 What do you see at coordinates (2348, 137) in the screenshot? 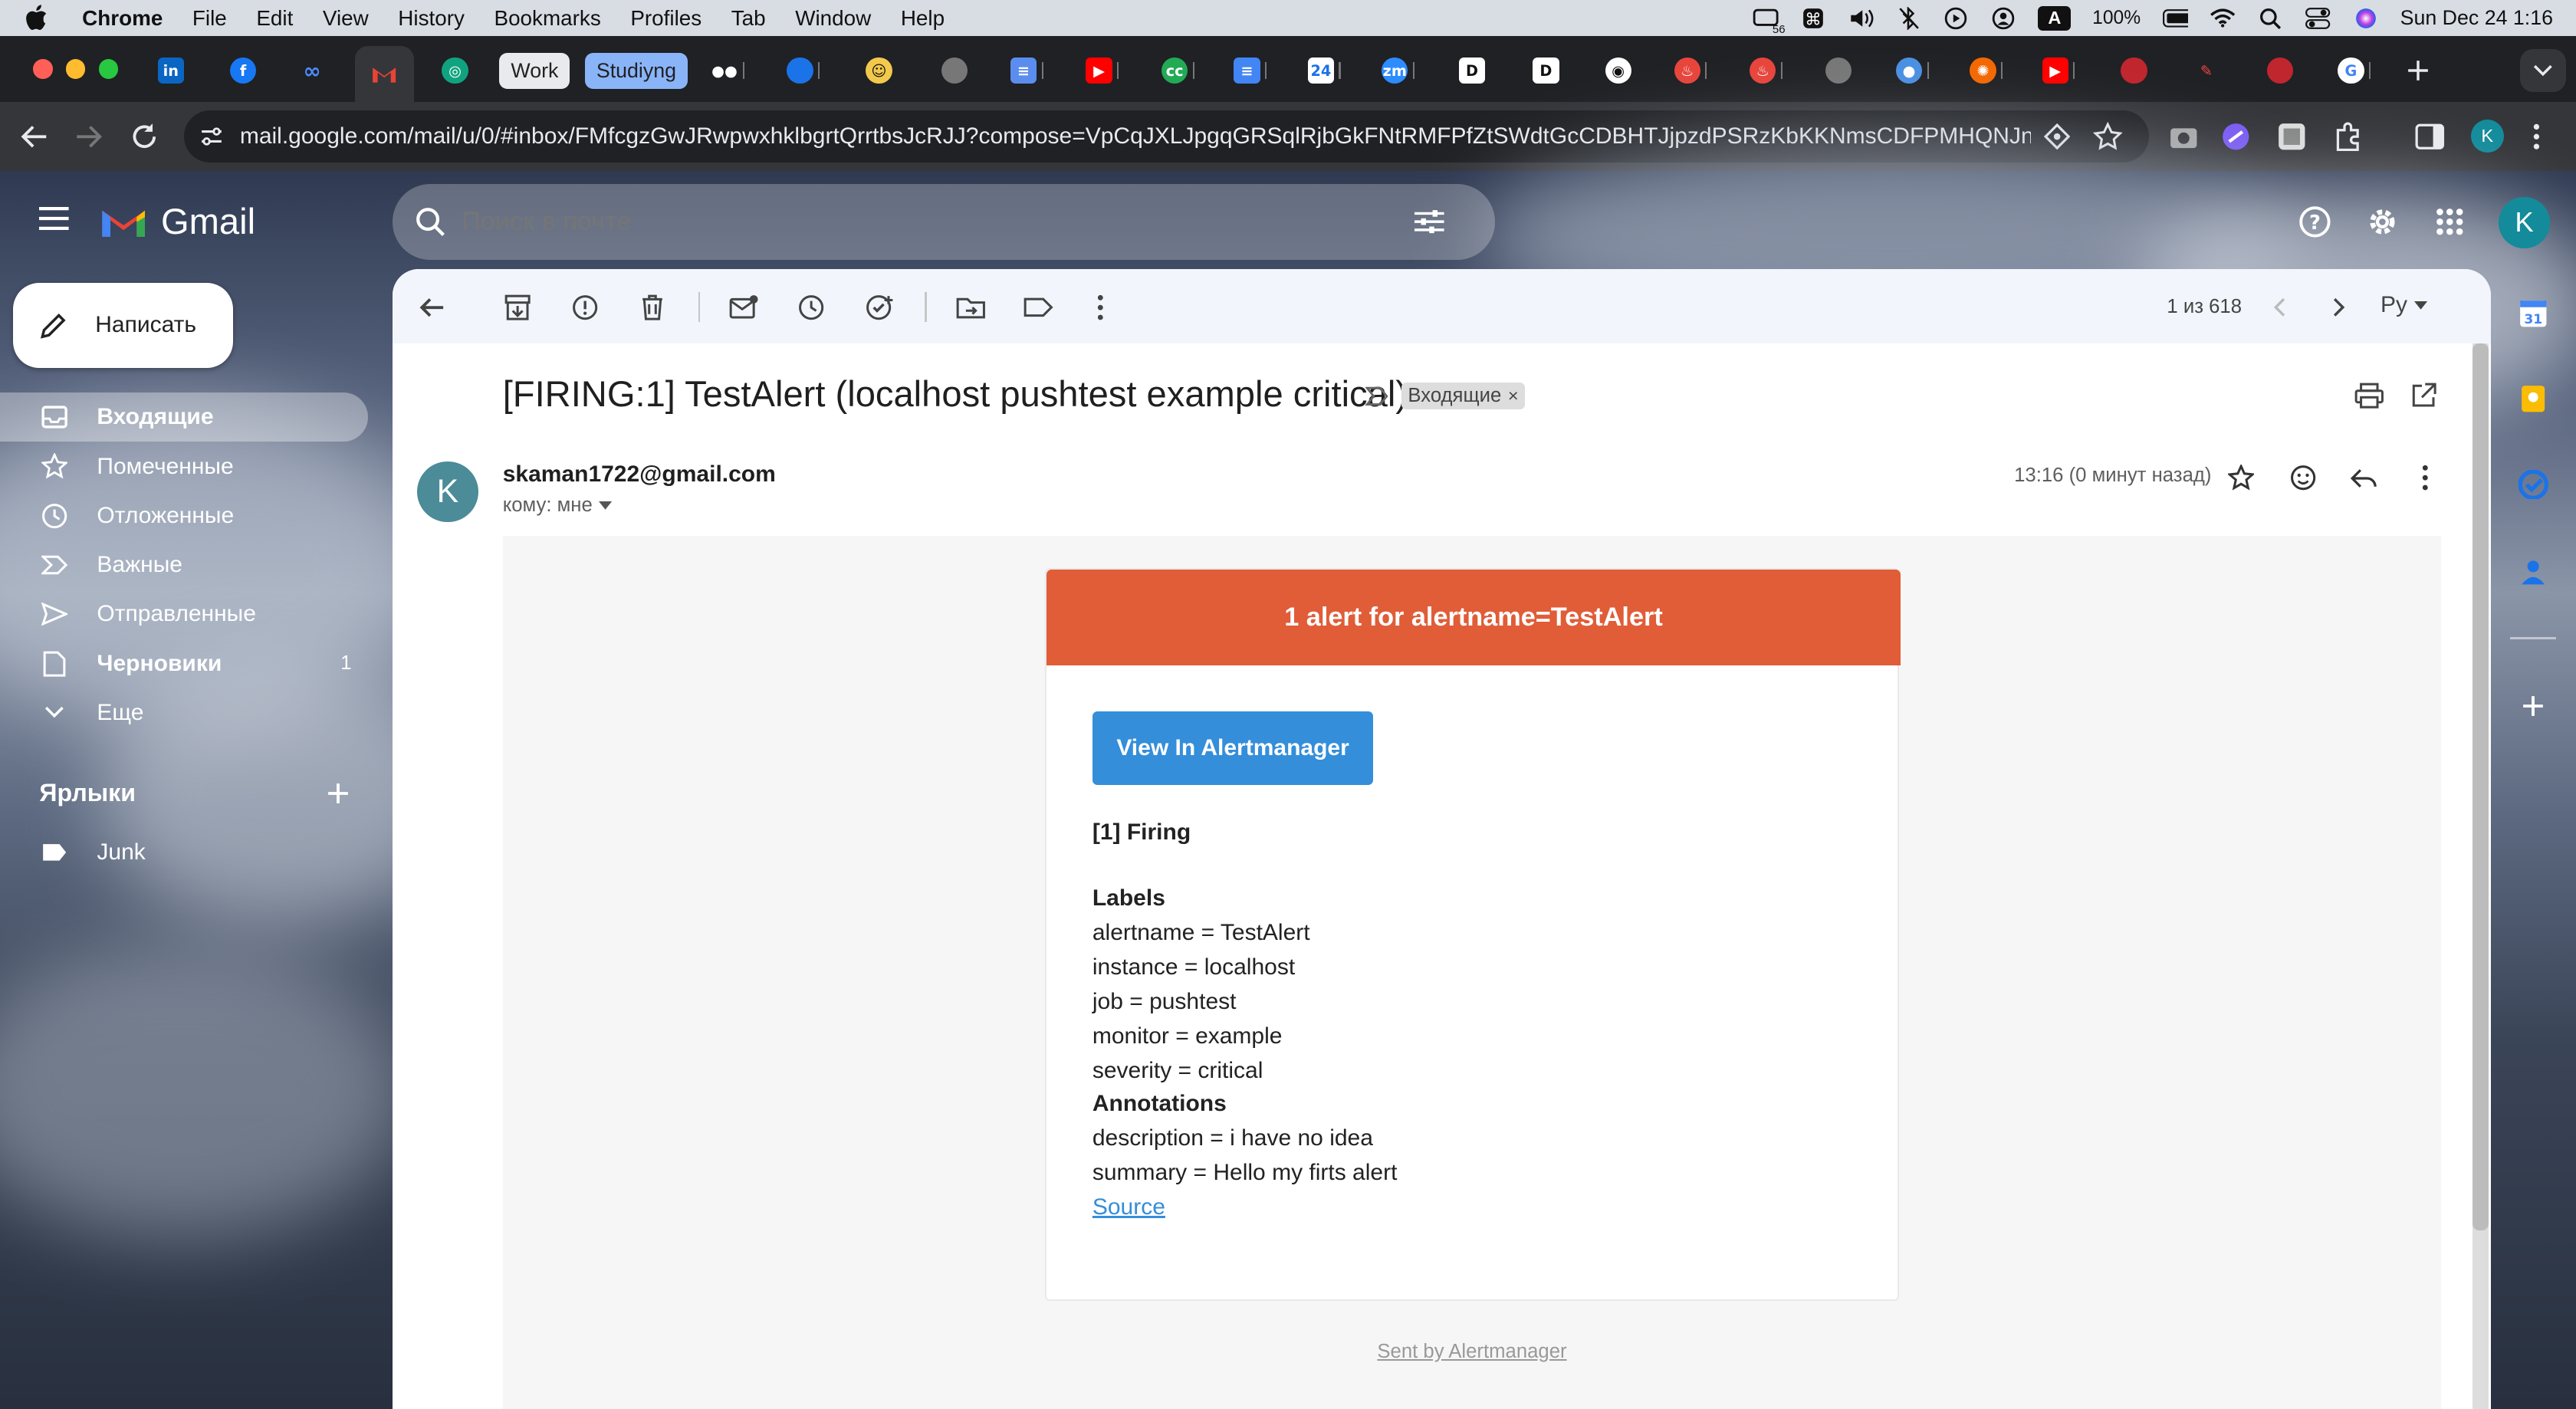
I see `extensions-puzzle-icon` at bounding box center [2348, 137].